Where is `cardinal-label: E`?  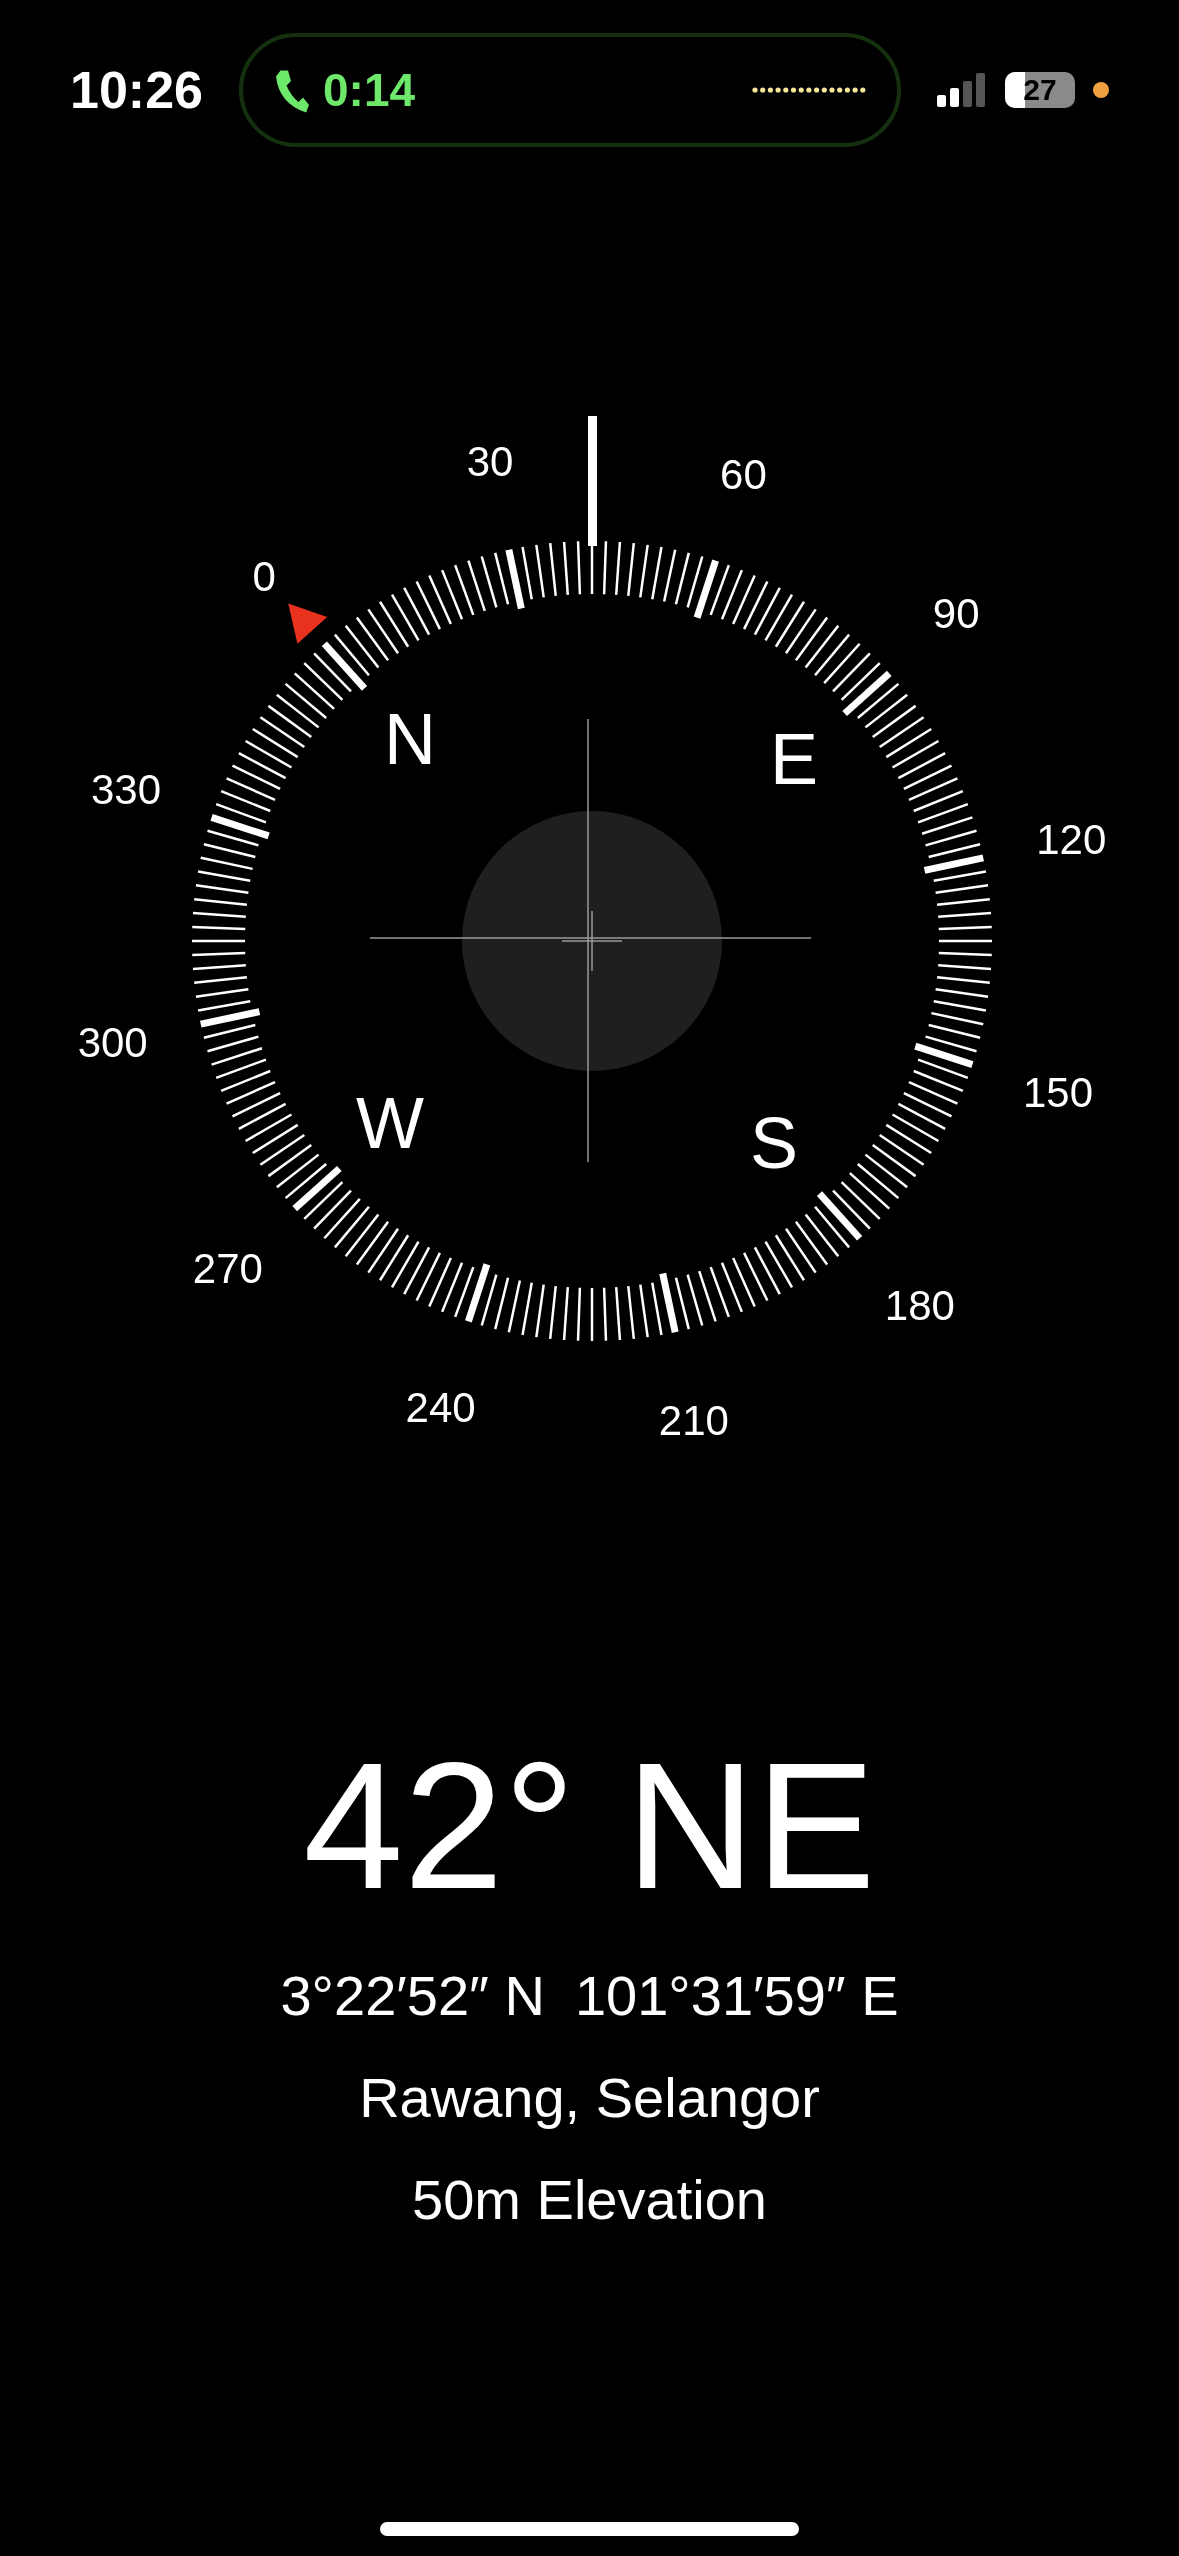 cardinal-label: E is located at coordinates (794, 759).